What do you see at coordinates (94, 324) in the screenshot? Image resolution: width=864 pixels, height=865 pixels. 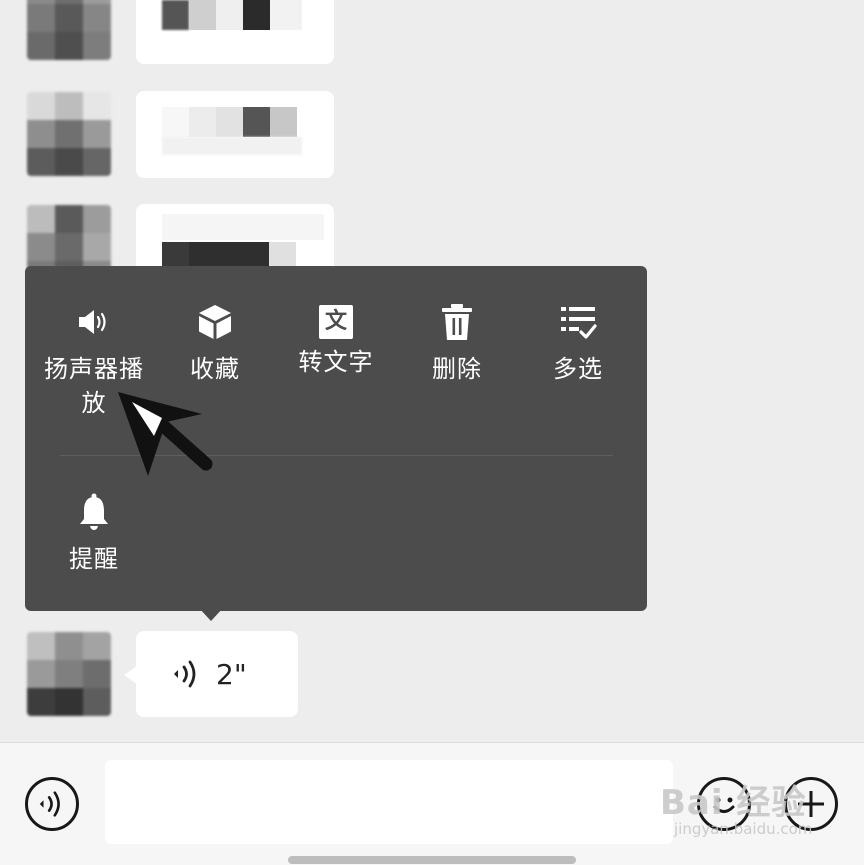 I see `speaker-icon` at bounding box center [94, 324].